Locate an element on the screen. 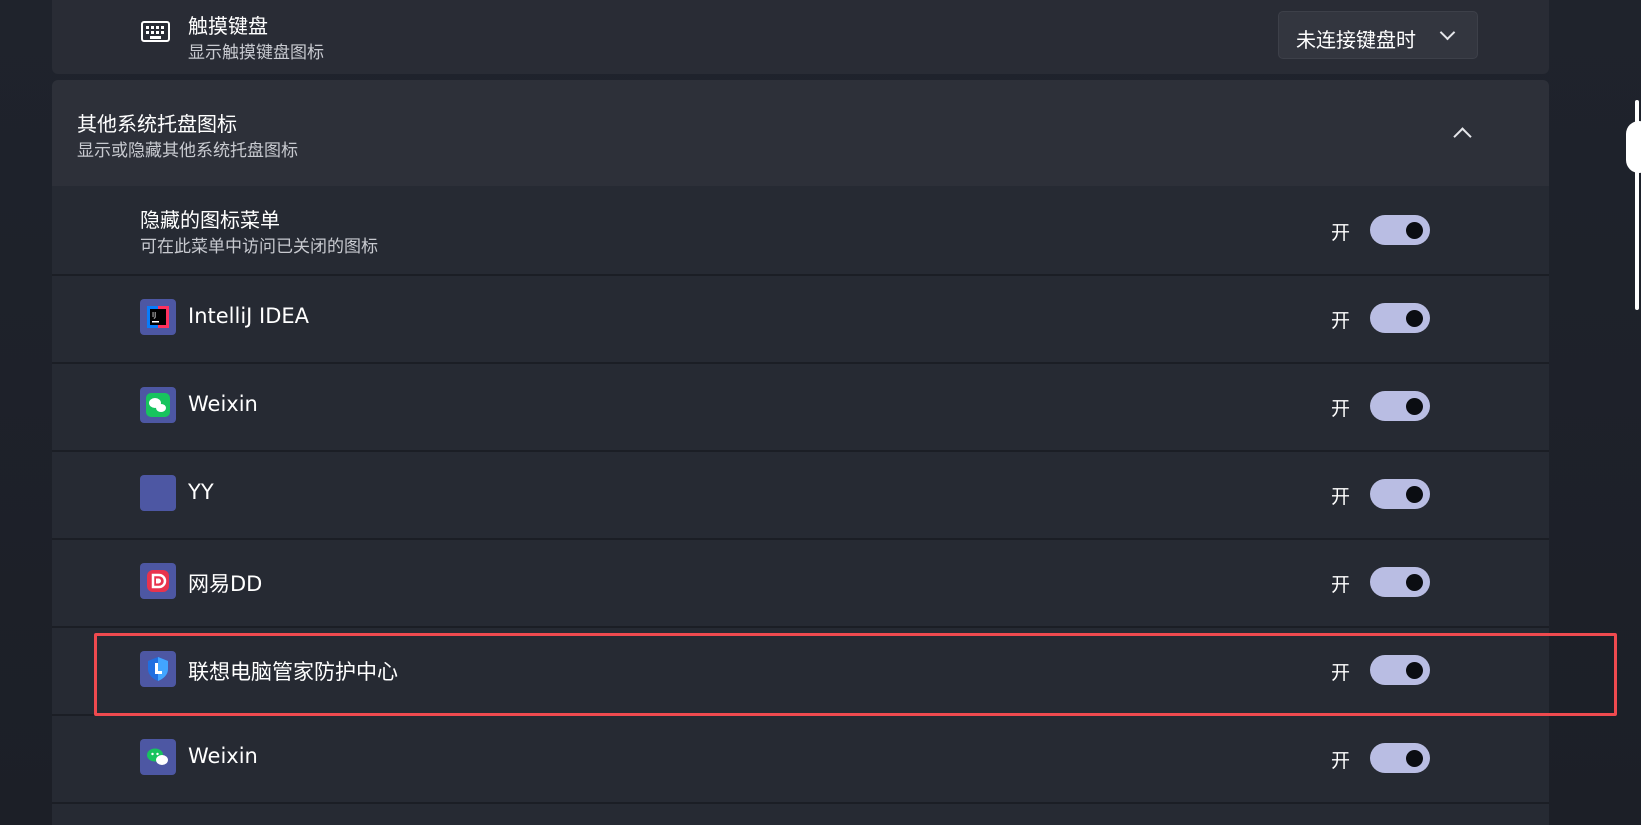  chevron-down-icon is located at coordinates (1447, 32).